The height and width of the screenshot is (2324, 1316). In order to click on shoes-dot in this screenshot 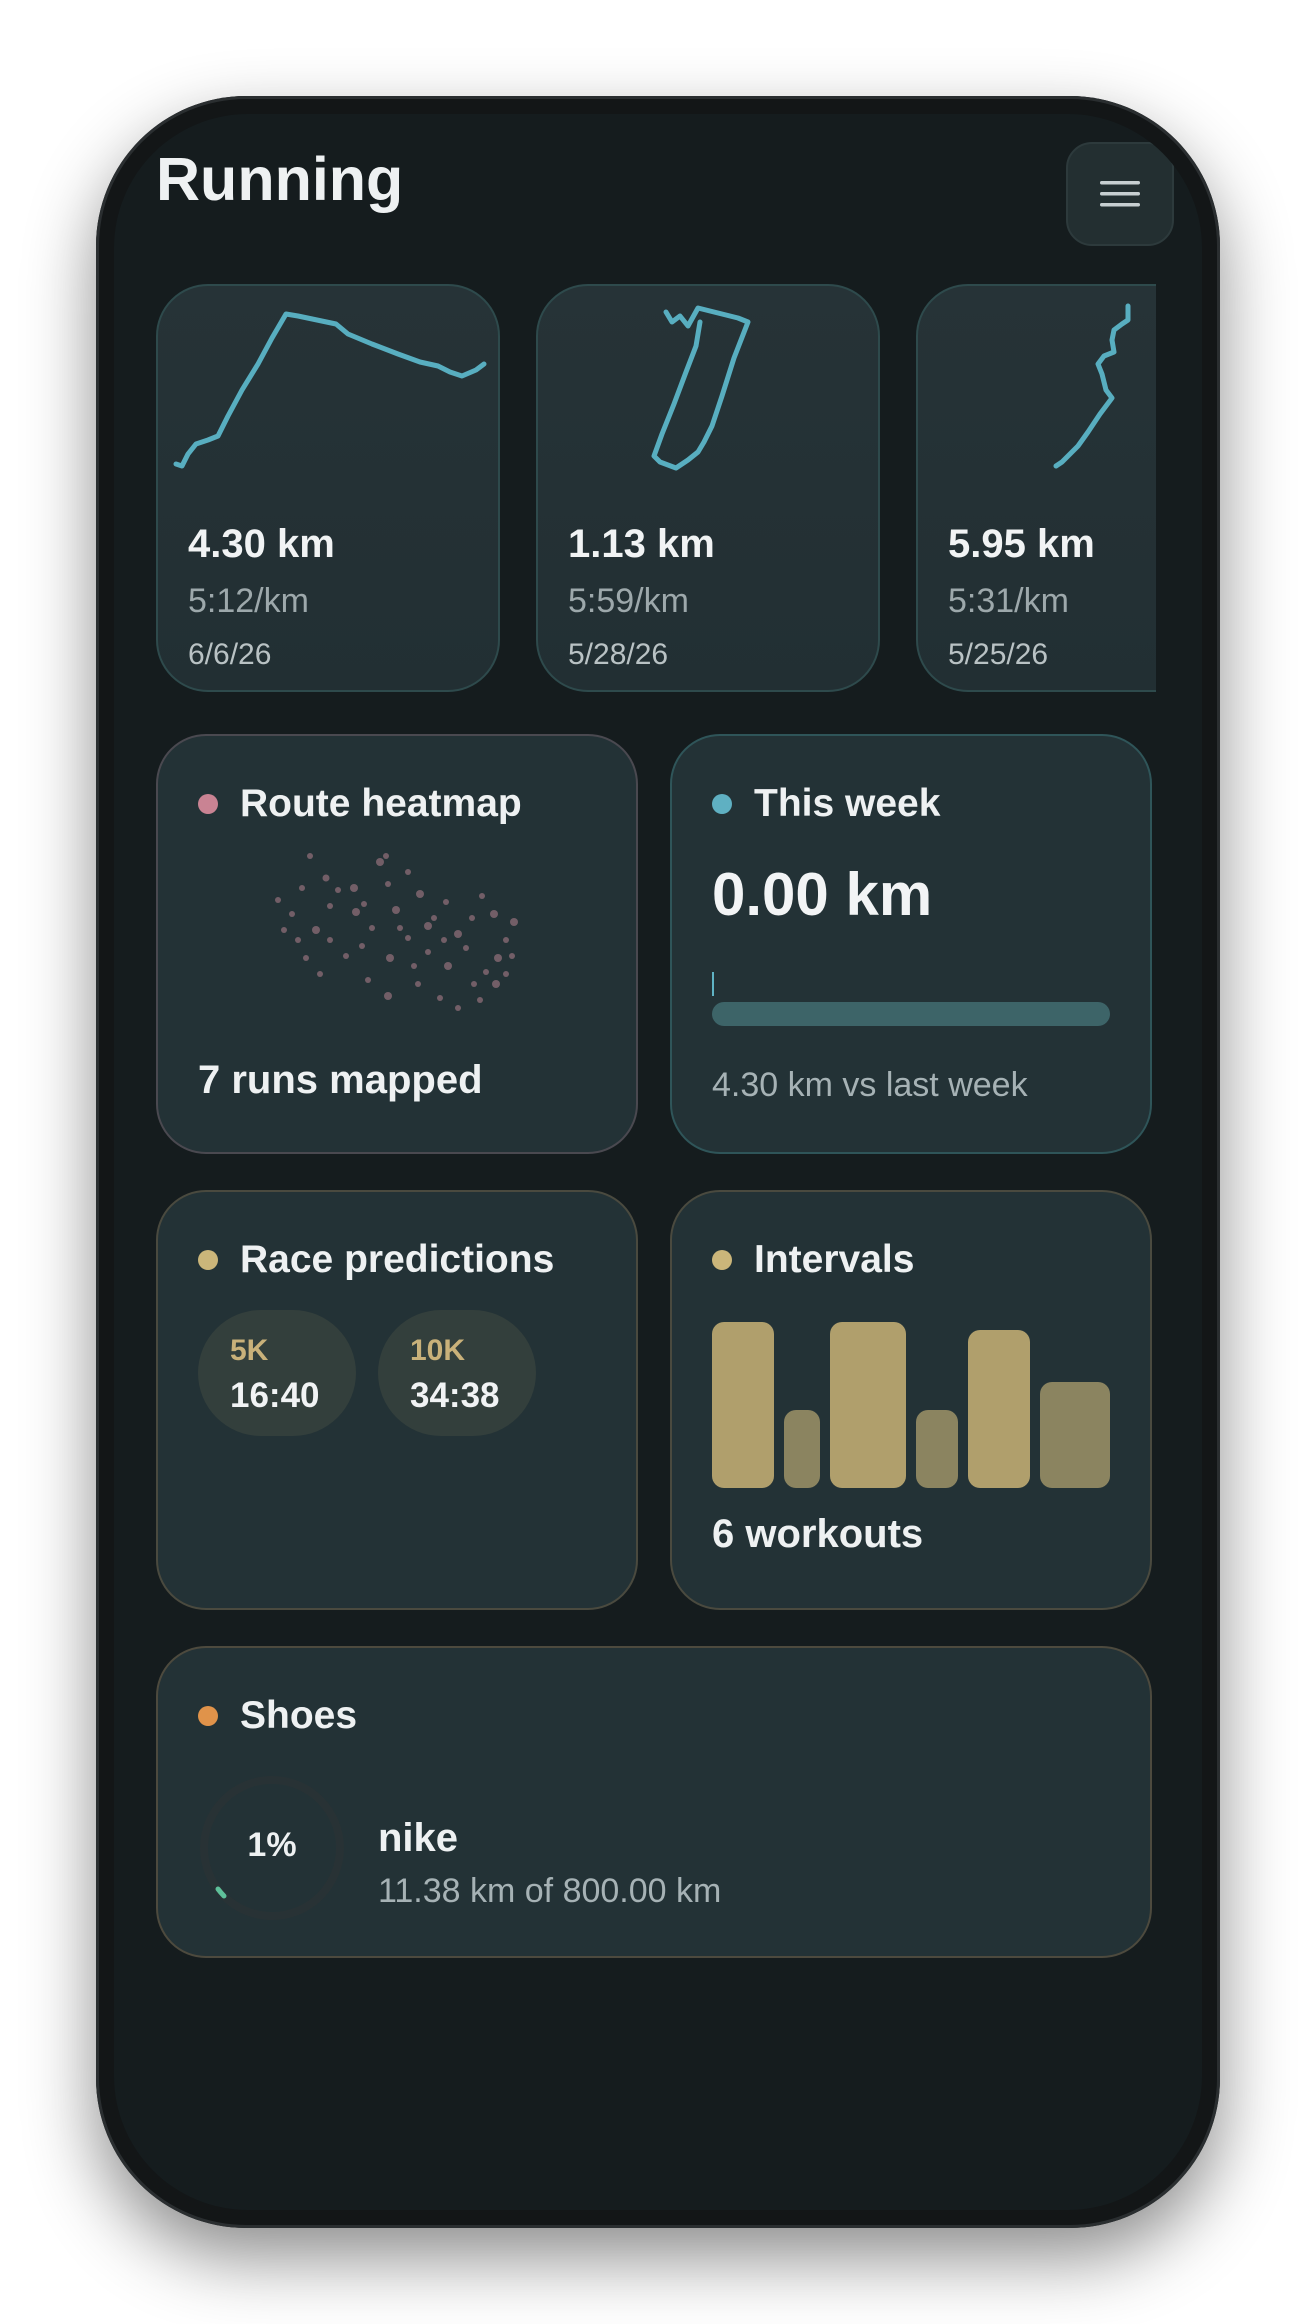, I will do `click(208, 1716)`.